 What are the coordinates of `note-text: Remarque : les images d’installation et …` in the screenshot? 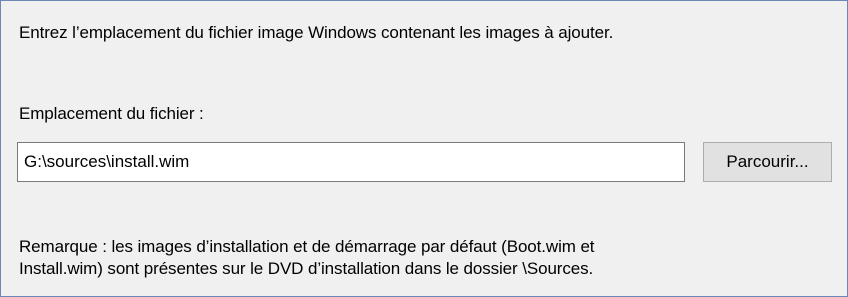 It's located at (307, 258).